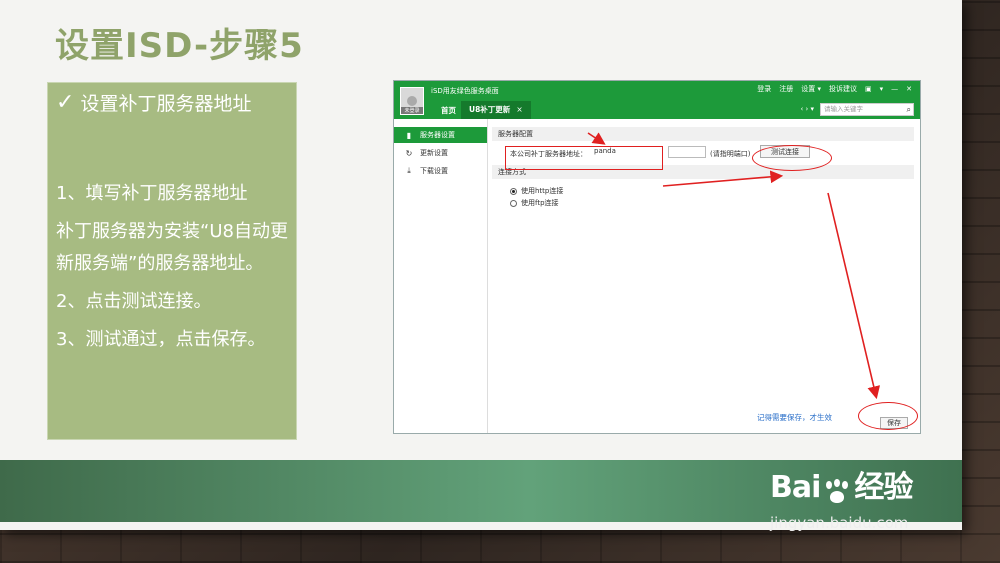 This screenshot has width=1000, height=563. Describe the element at coordinates (883, 487) in the screenshot. I see `watermark-logo-right: 经验` at that location.